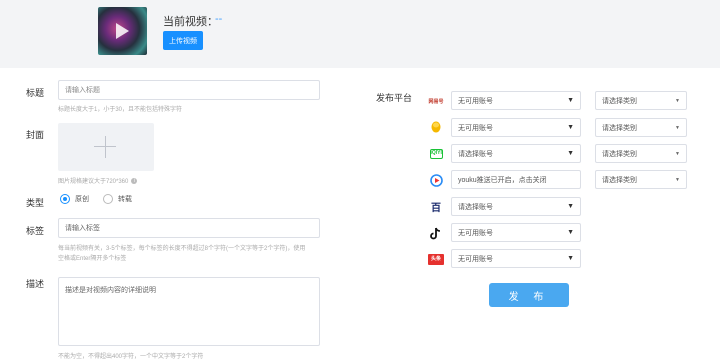 This screenshot has height=364, width=720. I want to click on title-hint: 标题长度大于1，小于30，且不能包括特殊字符, so click(120, 110).